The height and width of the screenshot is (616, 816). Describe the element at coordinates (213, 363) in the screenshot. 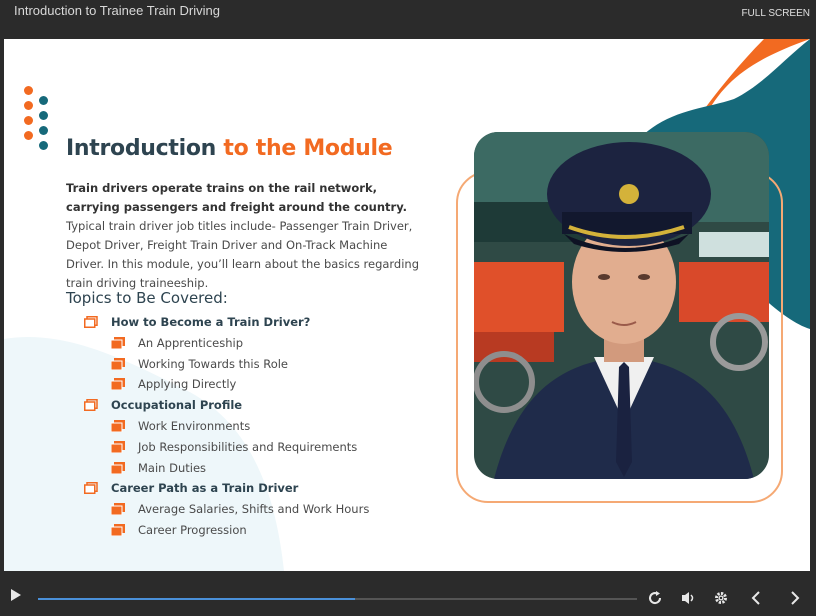

I see `subtopic-item: Working Towards this Role` at that location.